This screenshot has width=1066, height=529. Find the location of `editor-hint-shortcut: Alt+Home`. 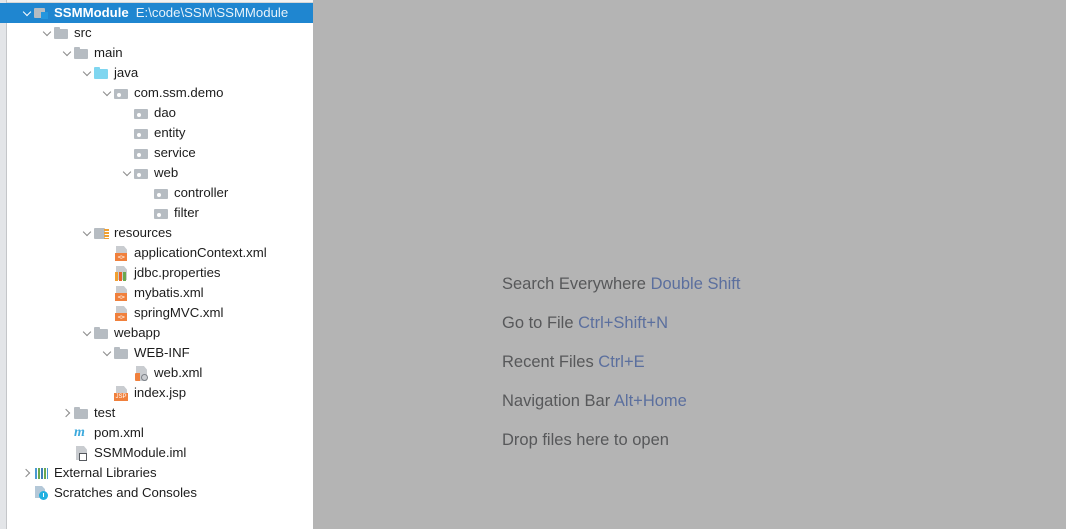

editor-hint-shortcut: Alt+Home is located at coordinates (650, 401).